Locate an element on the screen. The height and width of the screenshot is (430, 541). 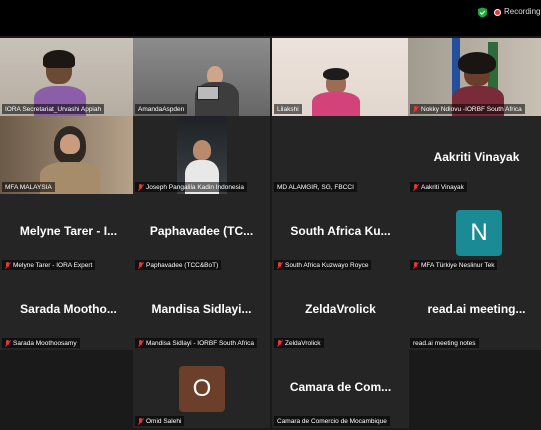
participant-name-label: Omid Salehi is located at coordinates (160, 421).